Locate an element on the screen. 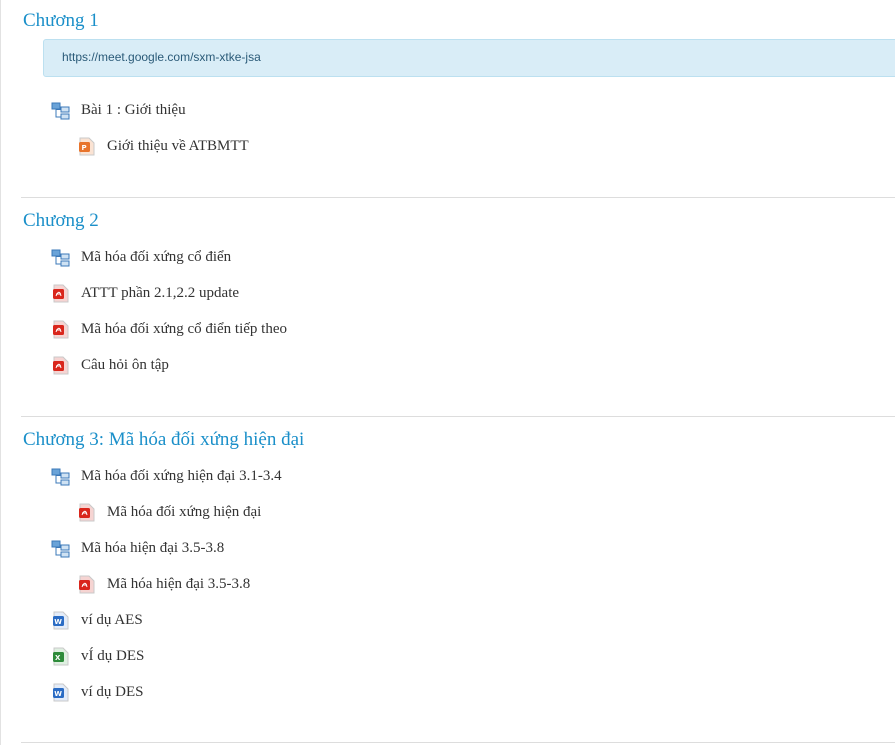 The image size is (895, 745). list-item: W ví dụ DES is located at coordinates (97, 692).